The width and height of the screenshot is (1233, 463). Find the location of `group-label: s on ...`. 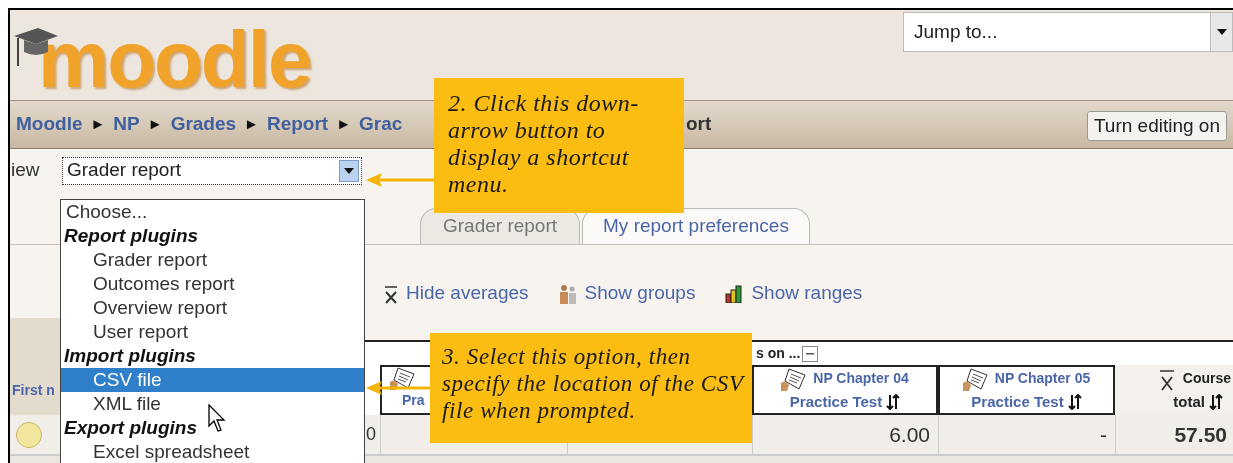

group-label: s on ... is located at coordinates (778, 353).